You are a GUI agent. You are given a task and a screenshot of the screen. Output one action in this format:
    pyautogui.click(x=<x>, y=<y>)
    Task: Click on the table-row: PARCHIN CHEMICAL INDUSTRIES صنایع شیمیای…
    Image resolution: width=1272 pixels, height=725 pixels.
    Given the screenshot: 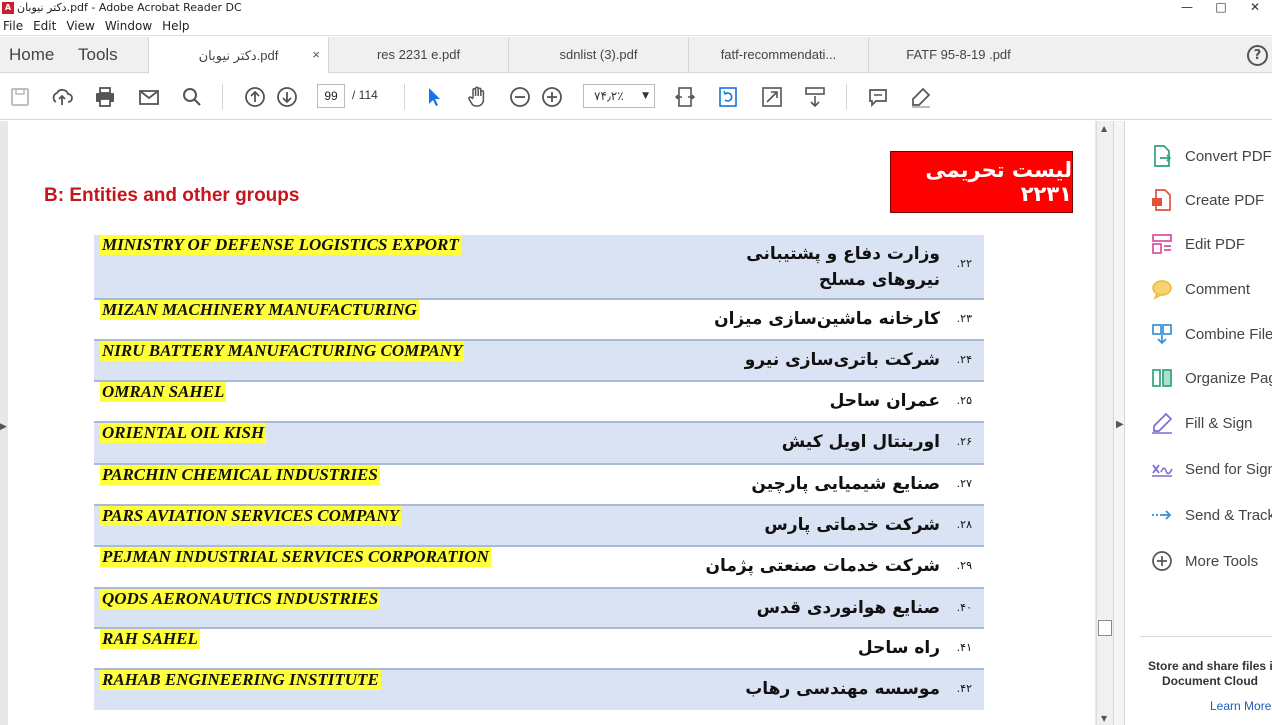 What is the action you would take?
    pyautogui.click(x=539, y=485)
    